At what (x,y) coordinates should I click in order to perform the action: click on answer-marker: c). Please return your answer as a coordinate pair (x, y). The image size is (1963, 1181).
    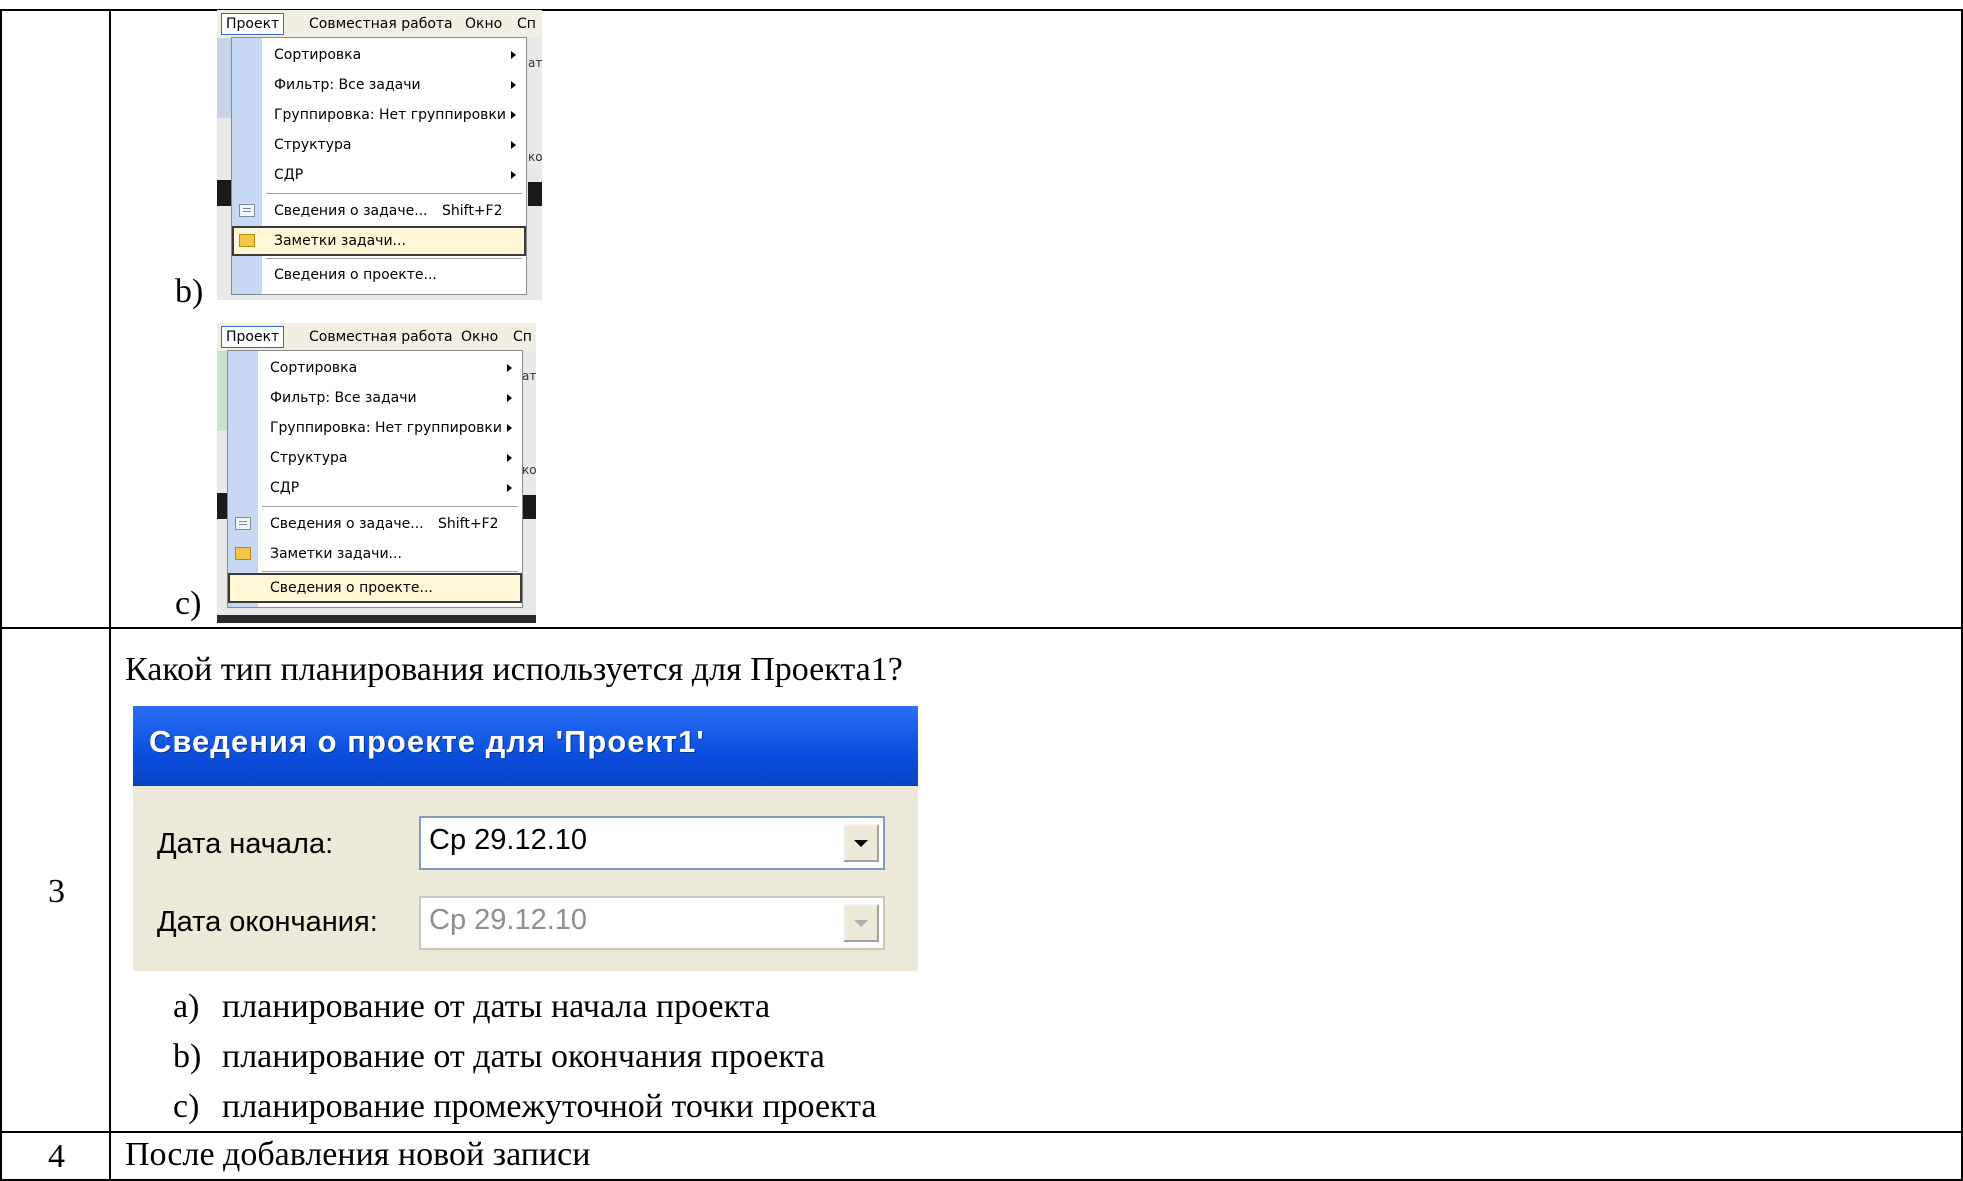
    Looking at the image, I should click on (186, 1106).